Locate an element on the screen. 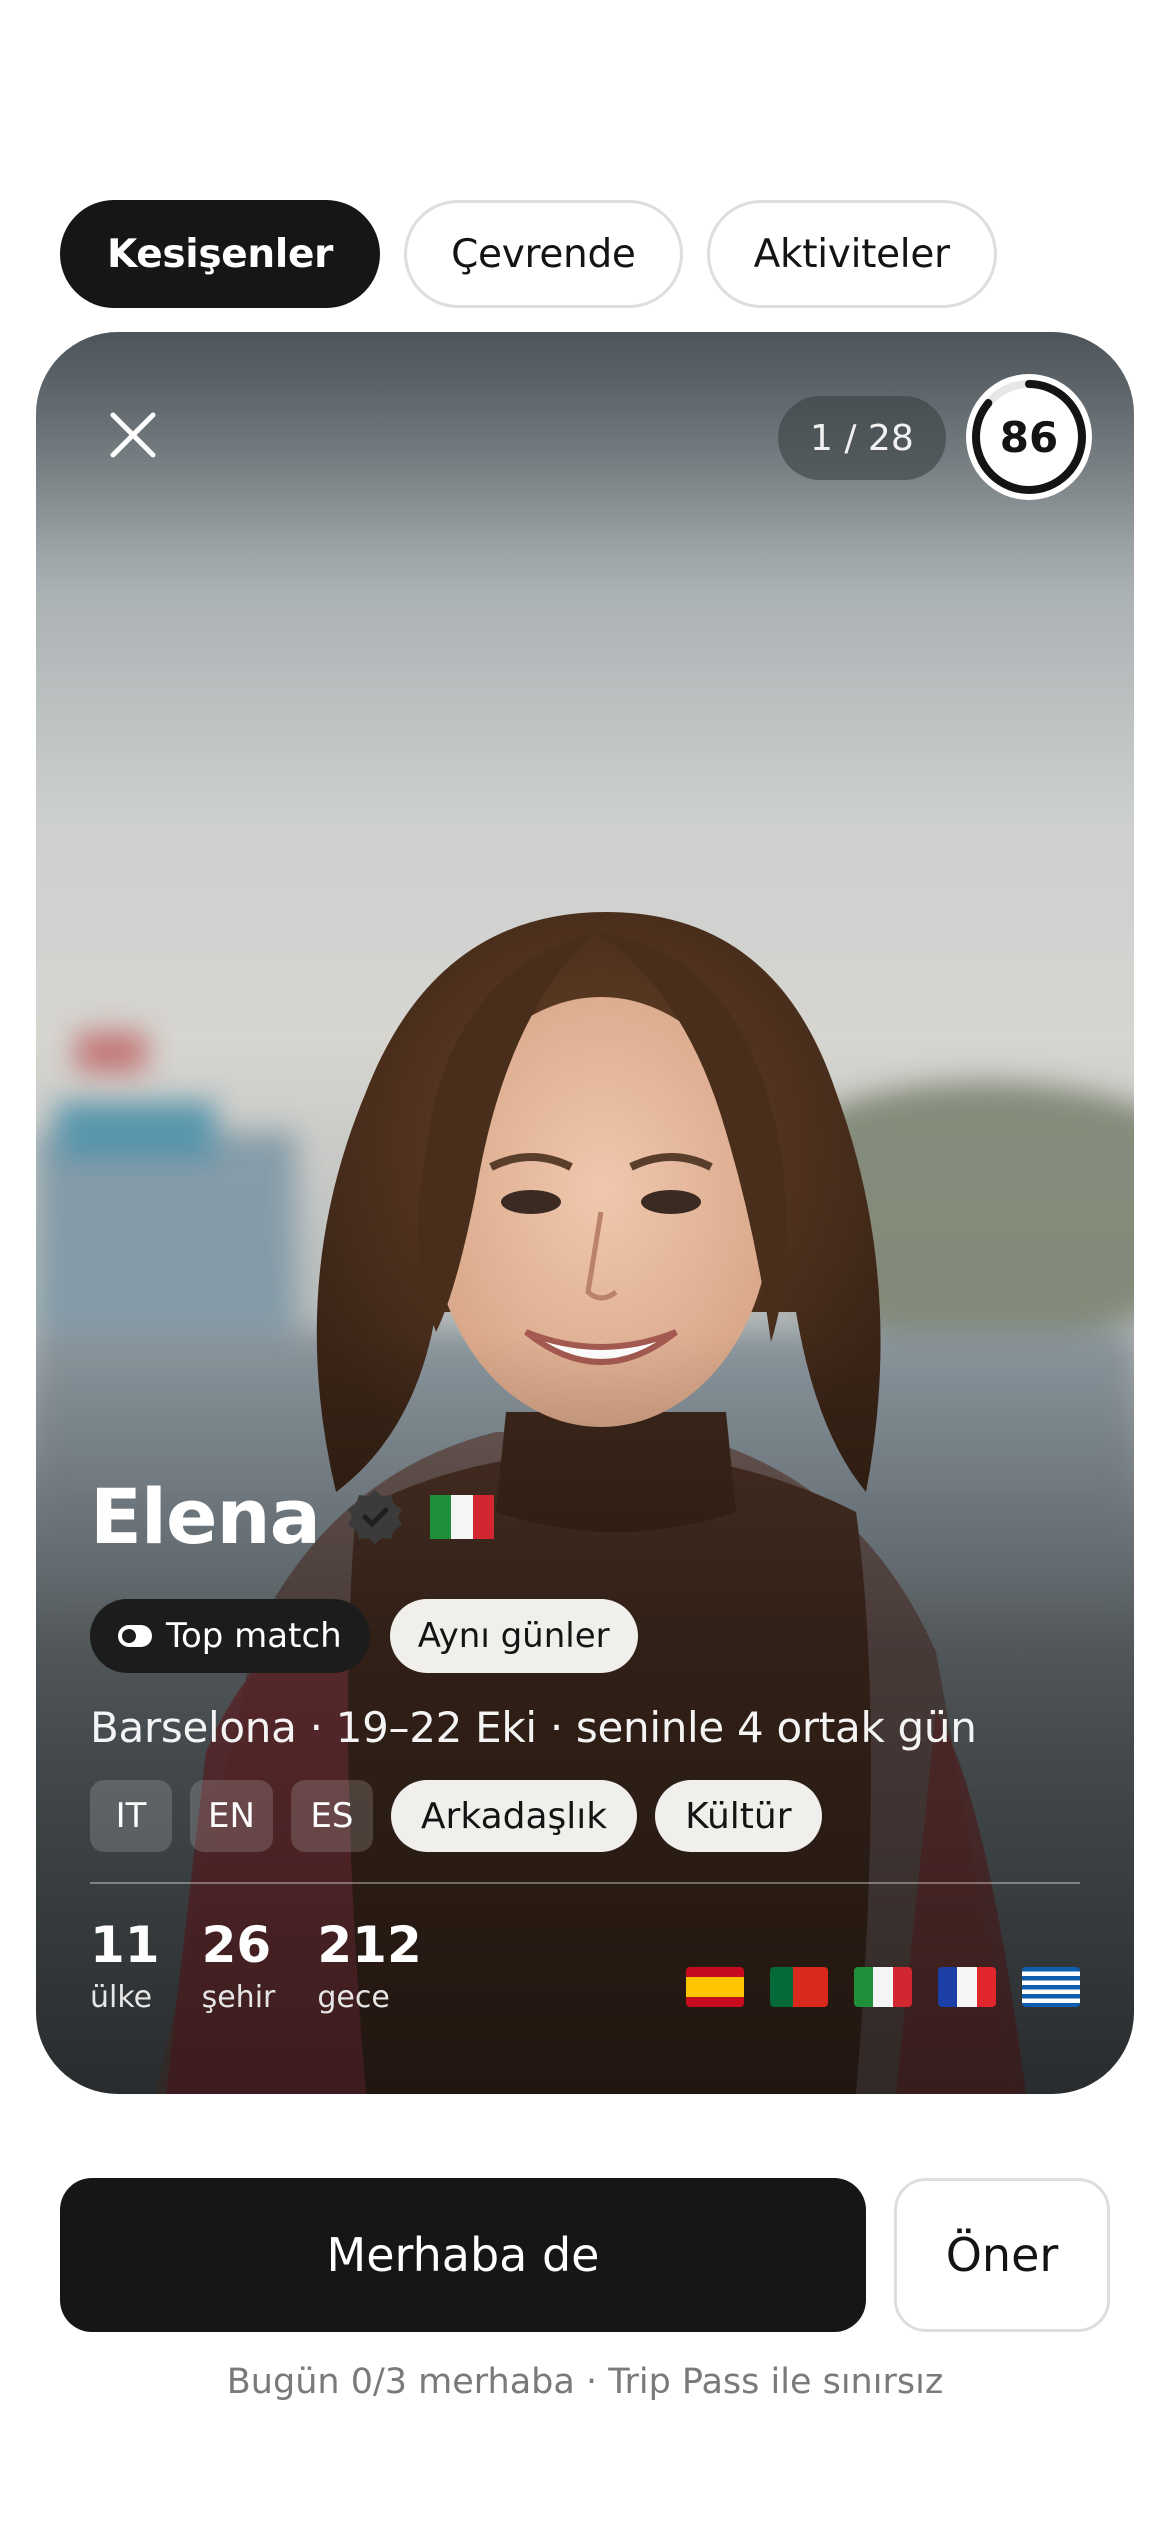 This screenshot has height=2532, width=1170. filter-tabs: Kesişenler Çevrende Aktiviteler is located at coordinates (528, 254).